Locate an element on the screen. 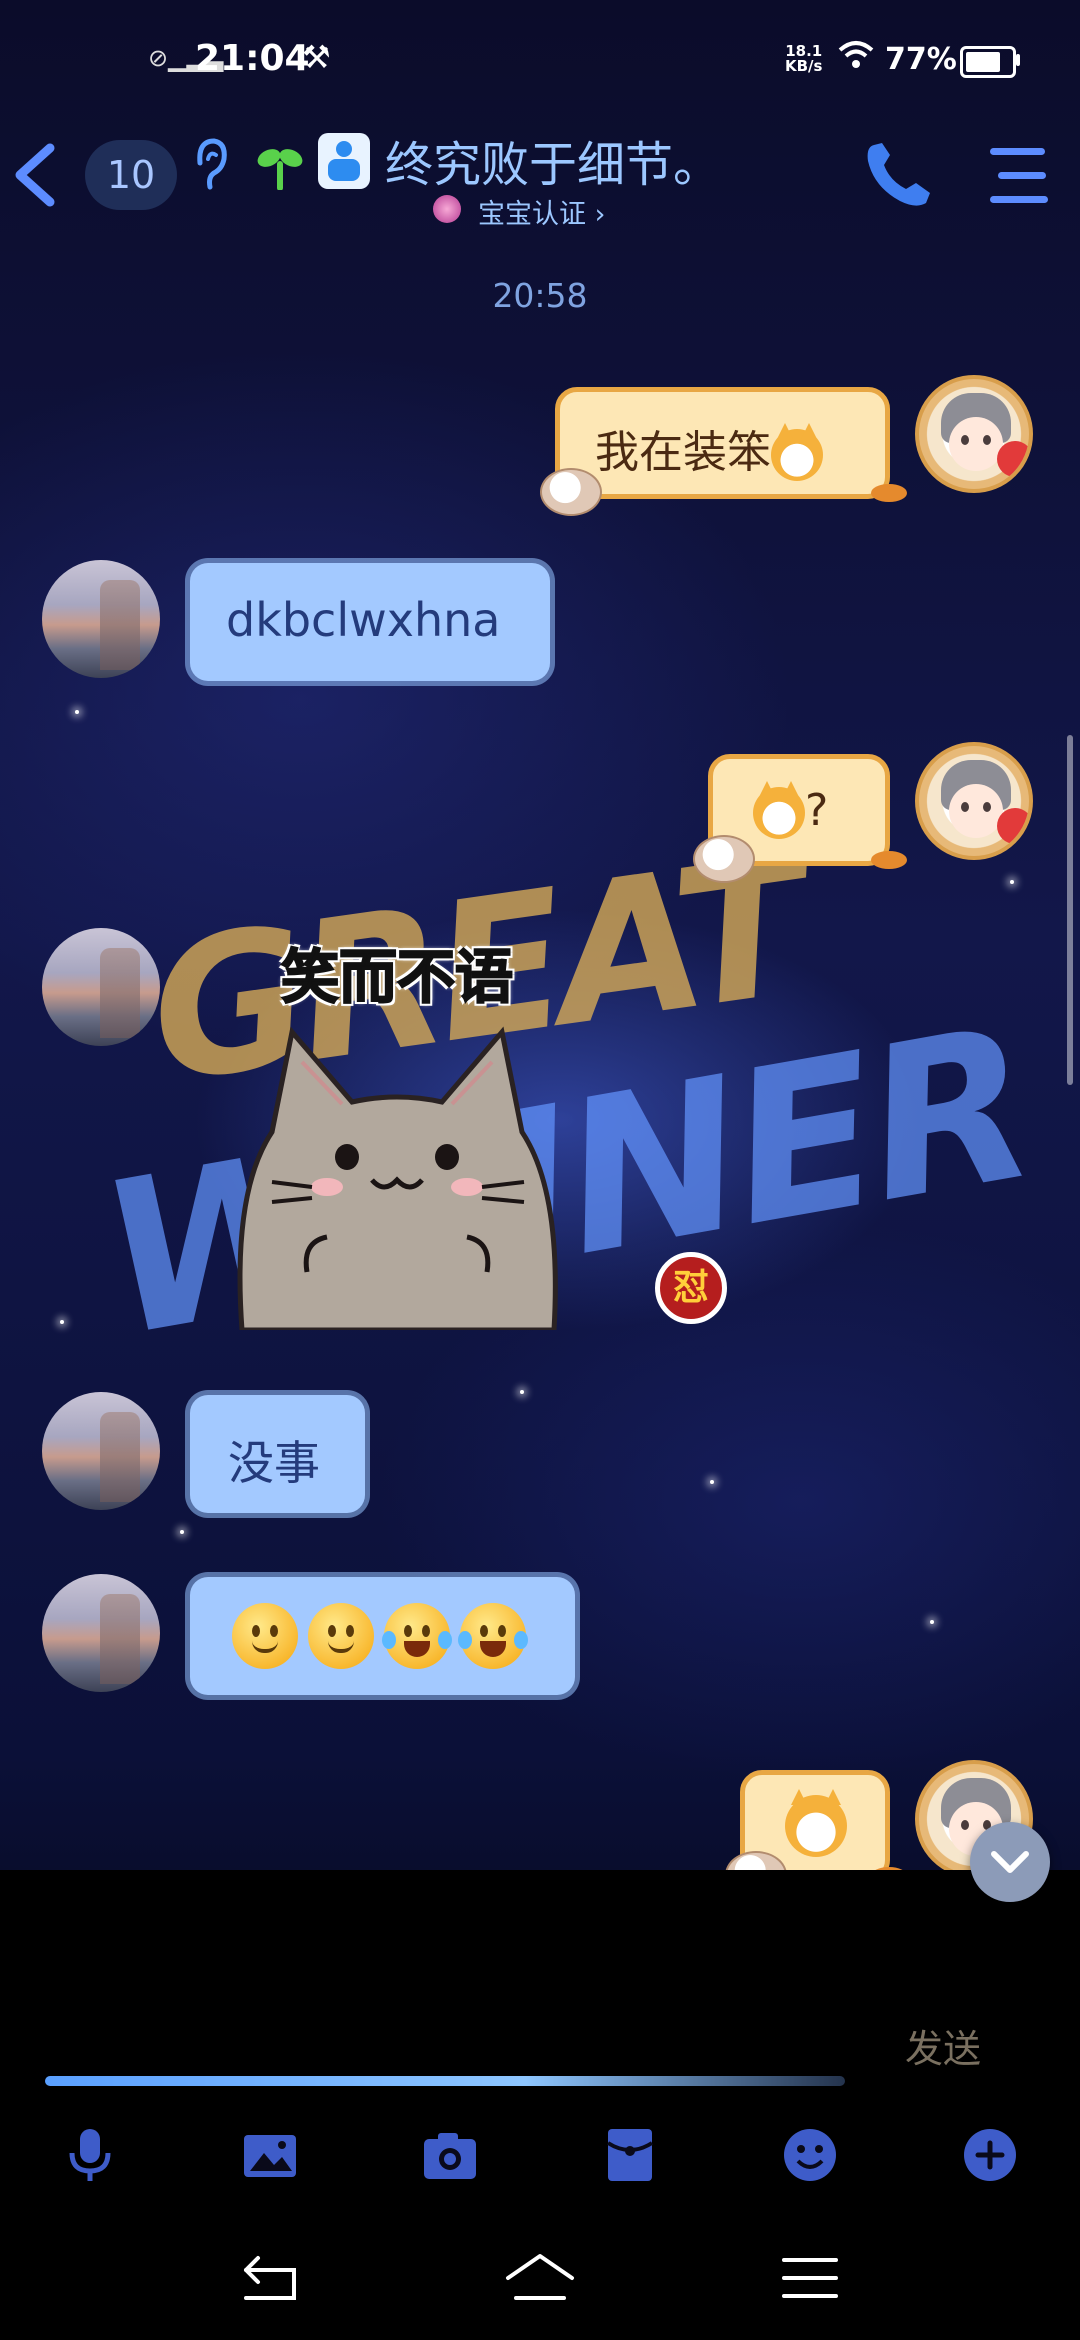 This screenshot has width=1080, height=2340. certification-label: 宝宝认证 › is located at coordinates (542, 214).